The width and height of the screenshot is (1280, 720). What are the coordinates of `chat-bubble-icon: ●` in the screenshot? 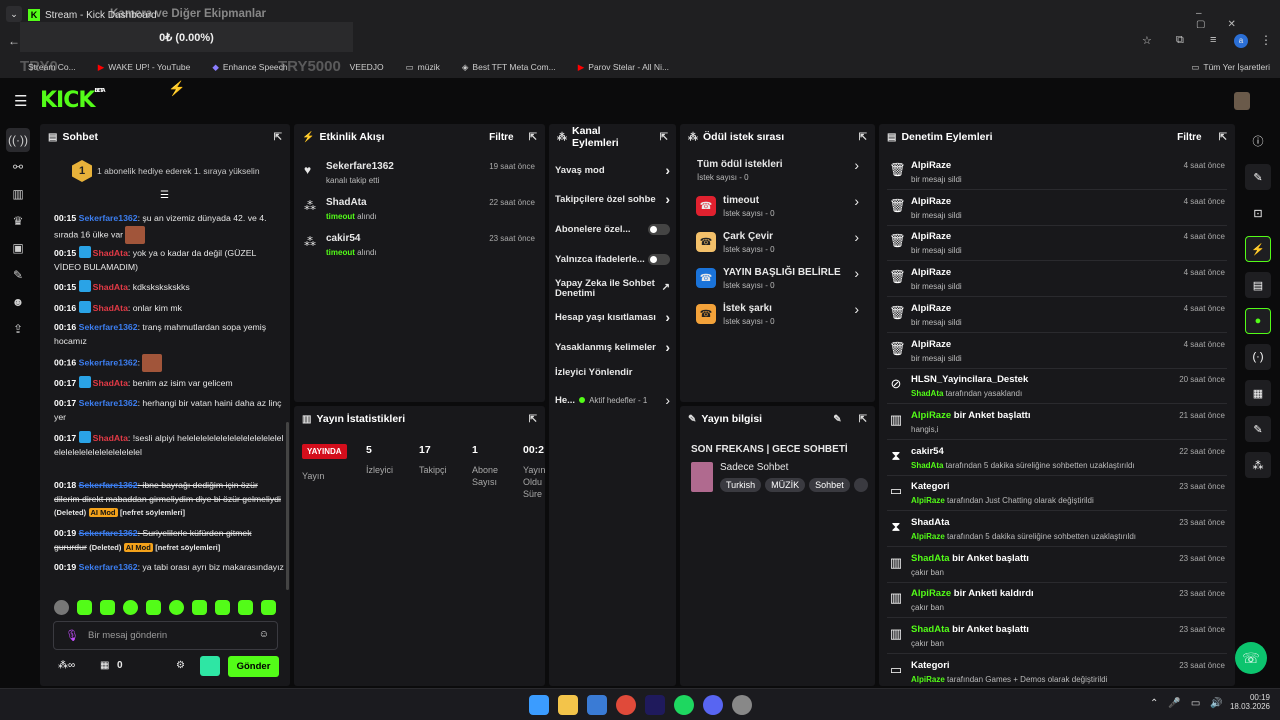 It's located at (1258, 321).